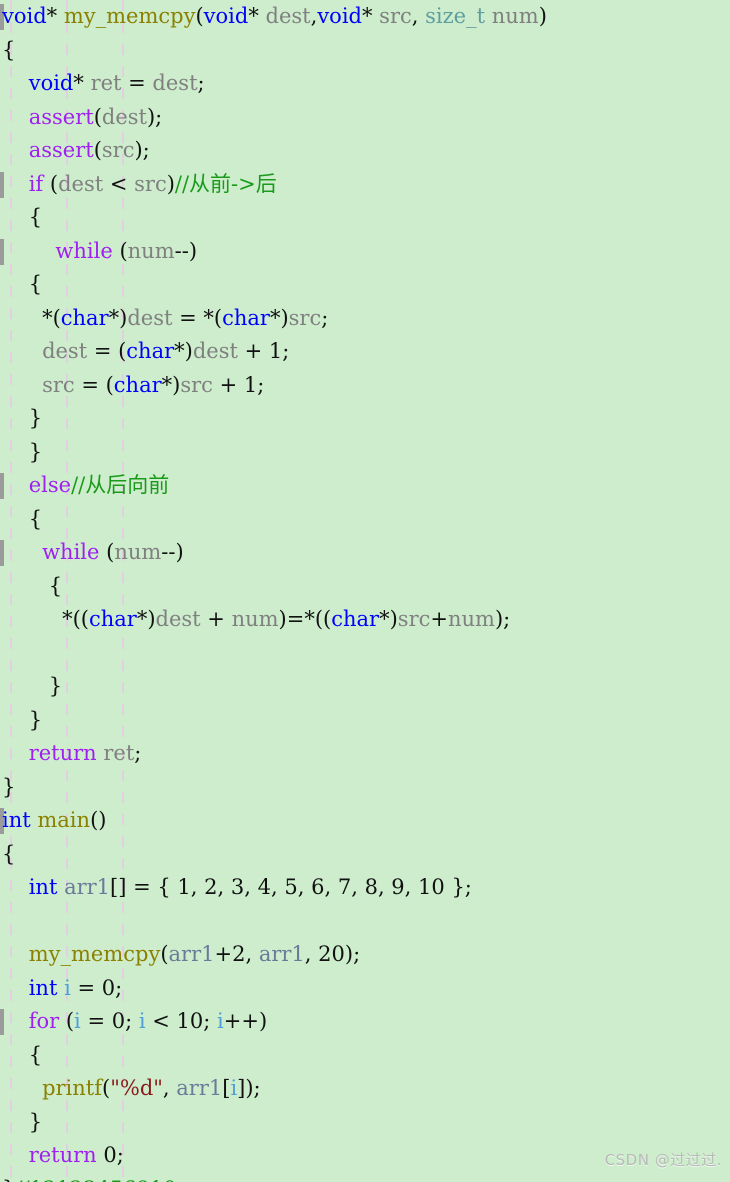 The width and height of the screenshot is (730, 1182). I want to click on code-token: main, so click(64, 820).